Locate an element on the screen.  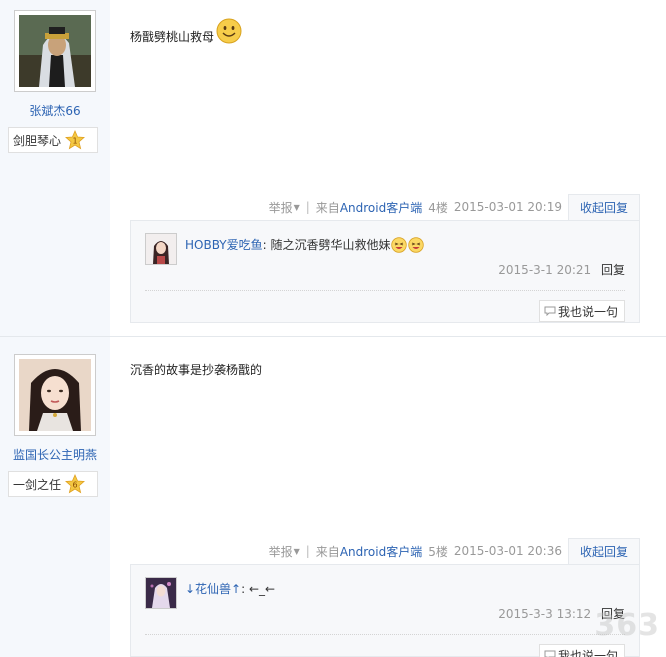
comment-username: ↓花仙兽↑ is located at coordinates (213, 588).